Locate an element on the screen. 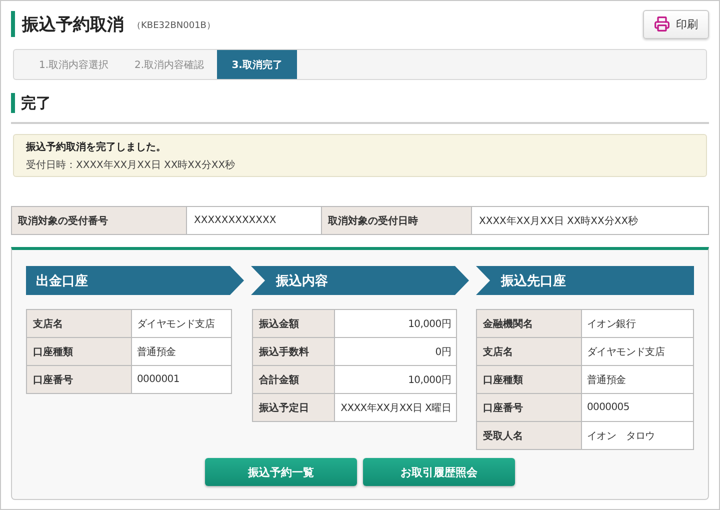  label-cell: 受取人名 is located at coordinates (529, 436).